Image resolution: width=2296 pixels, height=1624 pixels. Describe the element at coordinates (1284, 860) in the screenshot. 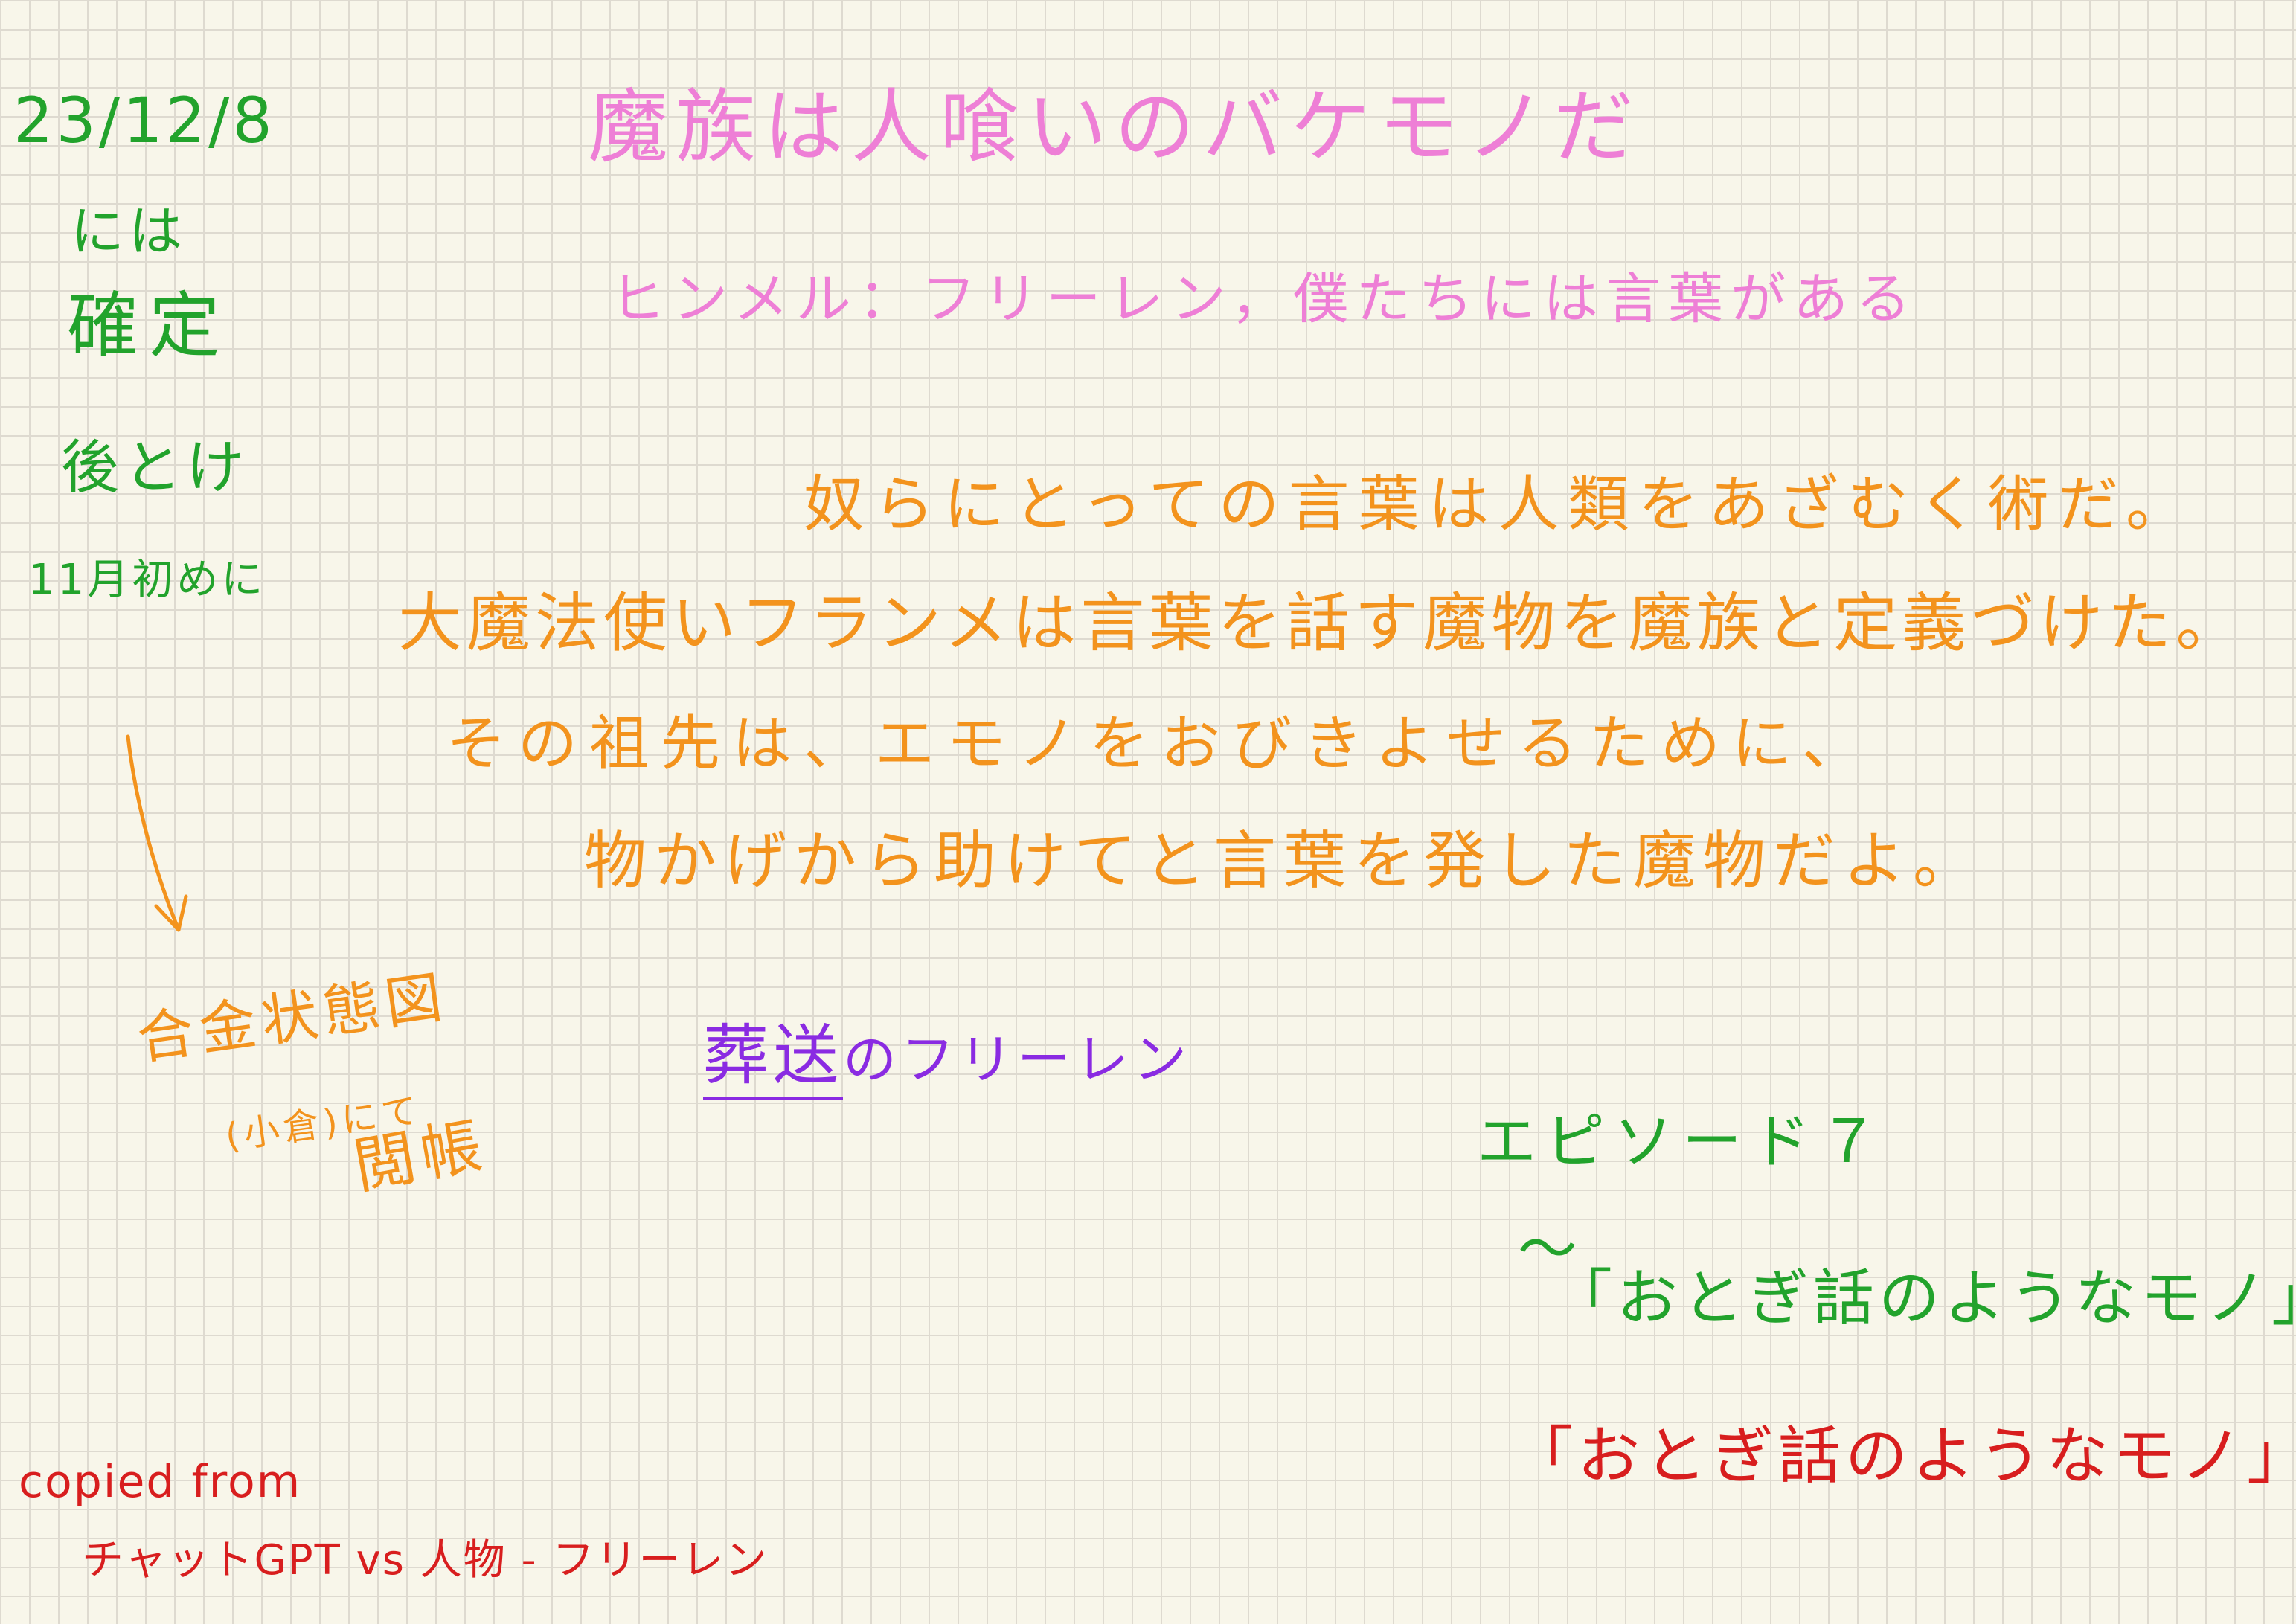

I see `body-line-4: 物かげから助けてと言葉を発した魔物だよ。` at that location.